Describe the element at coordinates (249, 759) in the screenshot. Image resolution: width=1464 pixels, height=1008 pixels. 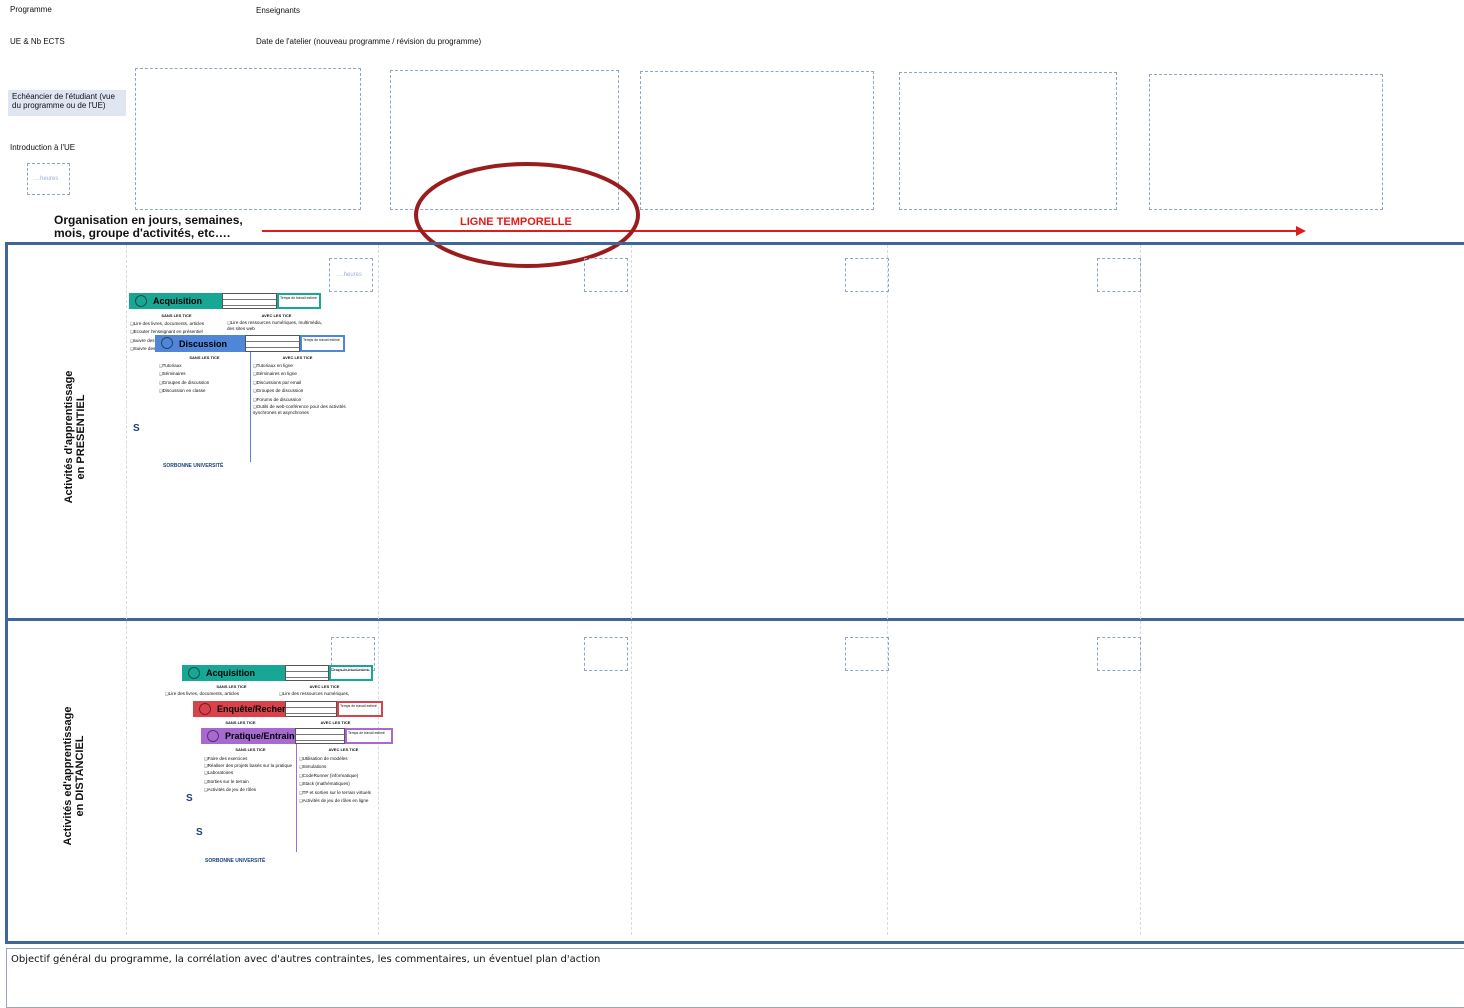
I see `pratique-item: Faire des exercices` at that location.